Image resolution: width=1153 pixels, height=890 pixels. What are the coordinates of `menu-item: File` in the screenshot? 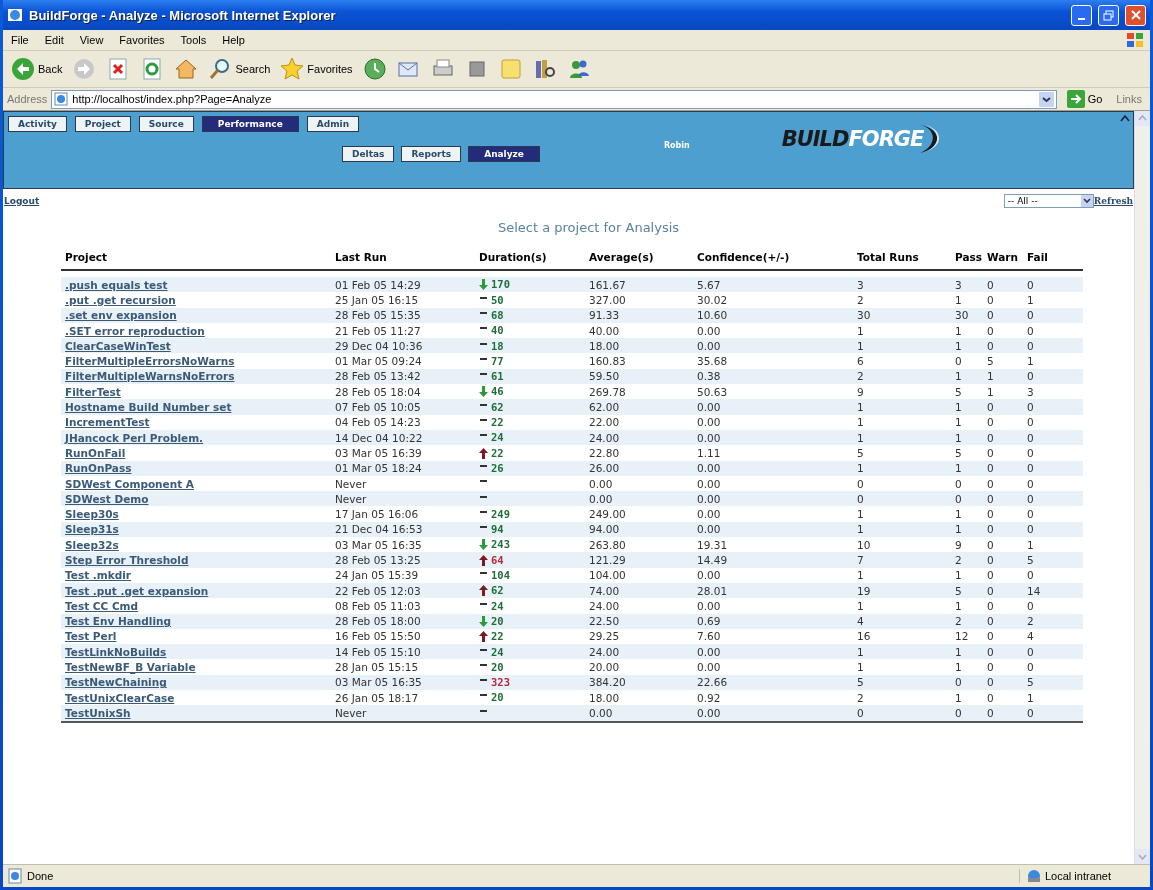 It's located at (20, 40).